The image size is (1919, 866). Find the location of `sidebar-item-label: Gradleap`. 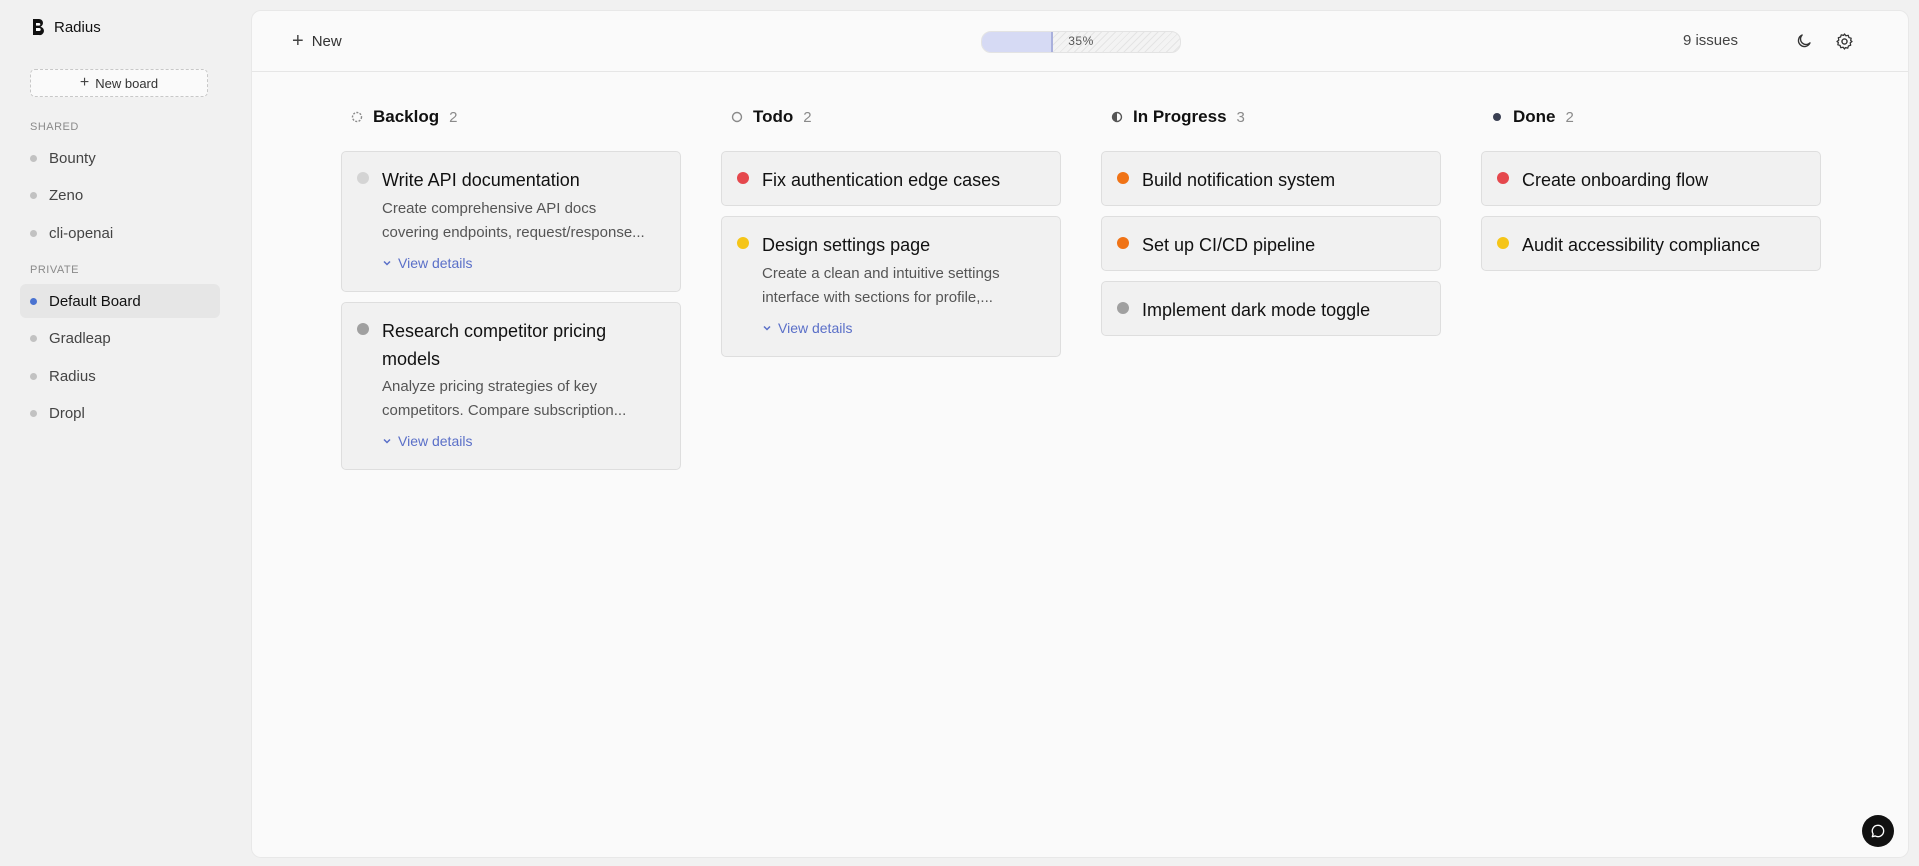

sidebar-item-label: Gradleap is located at coordinates (80, 338).